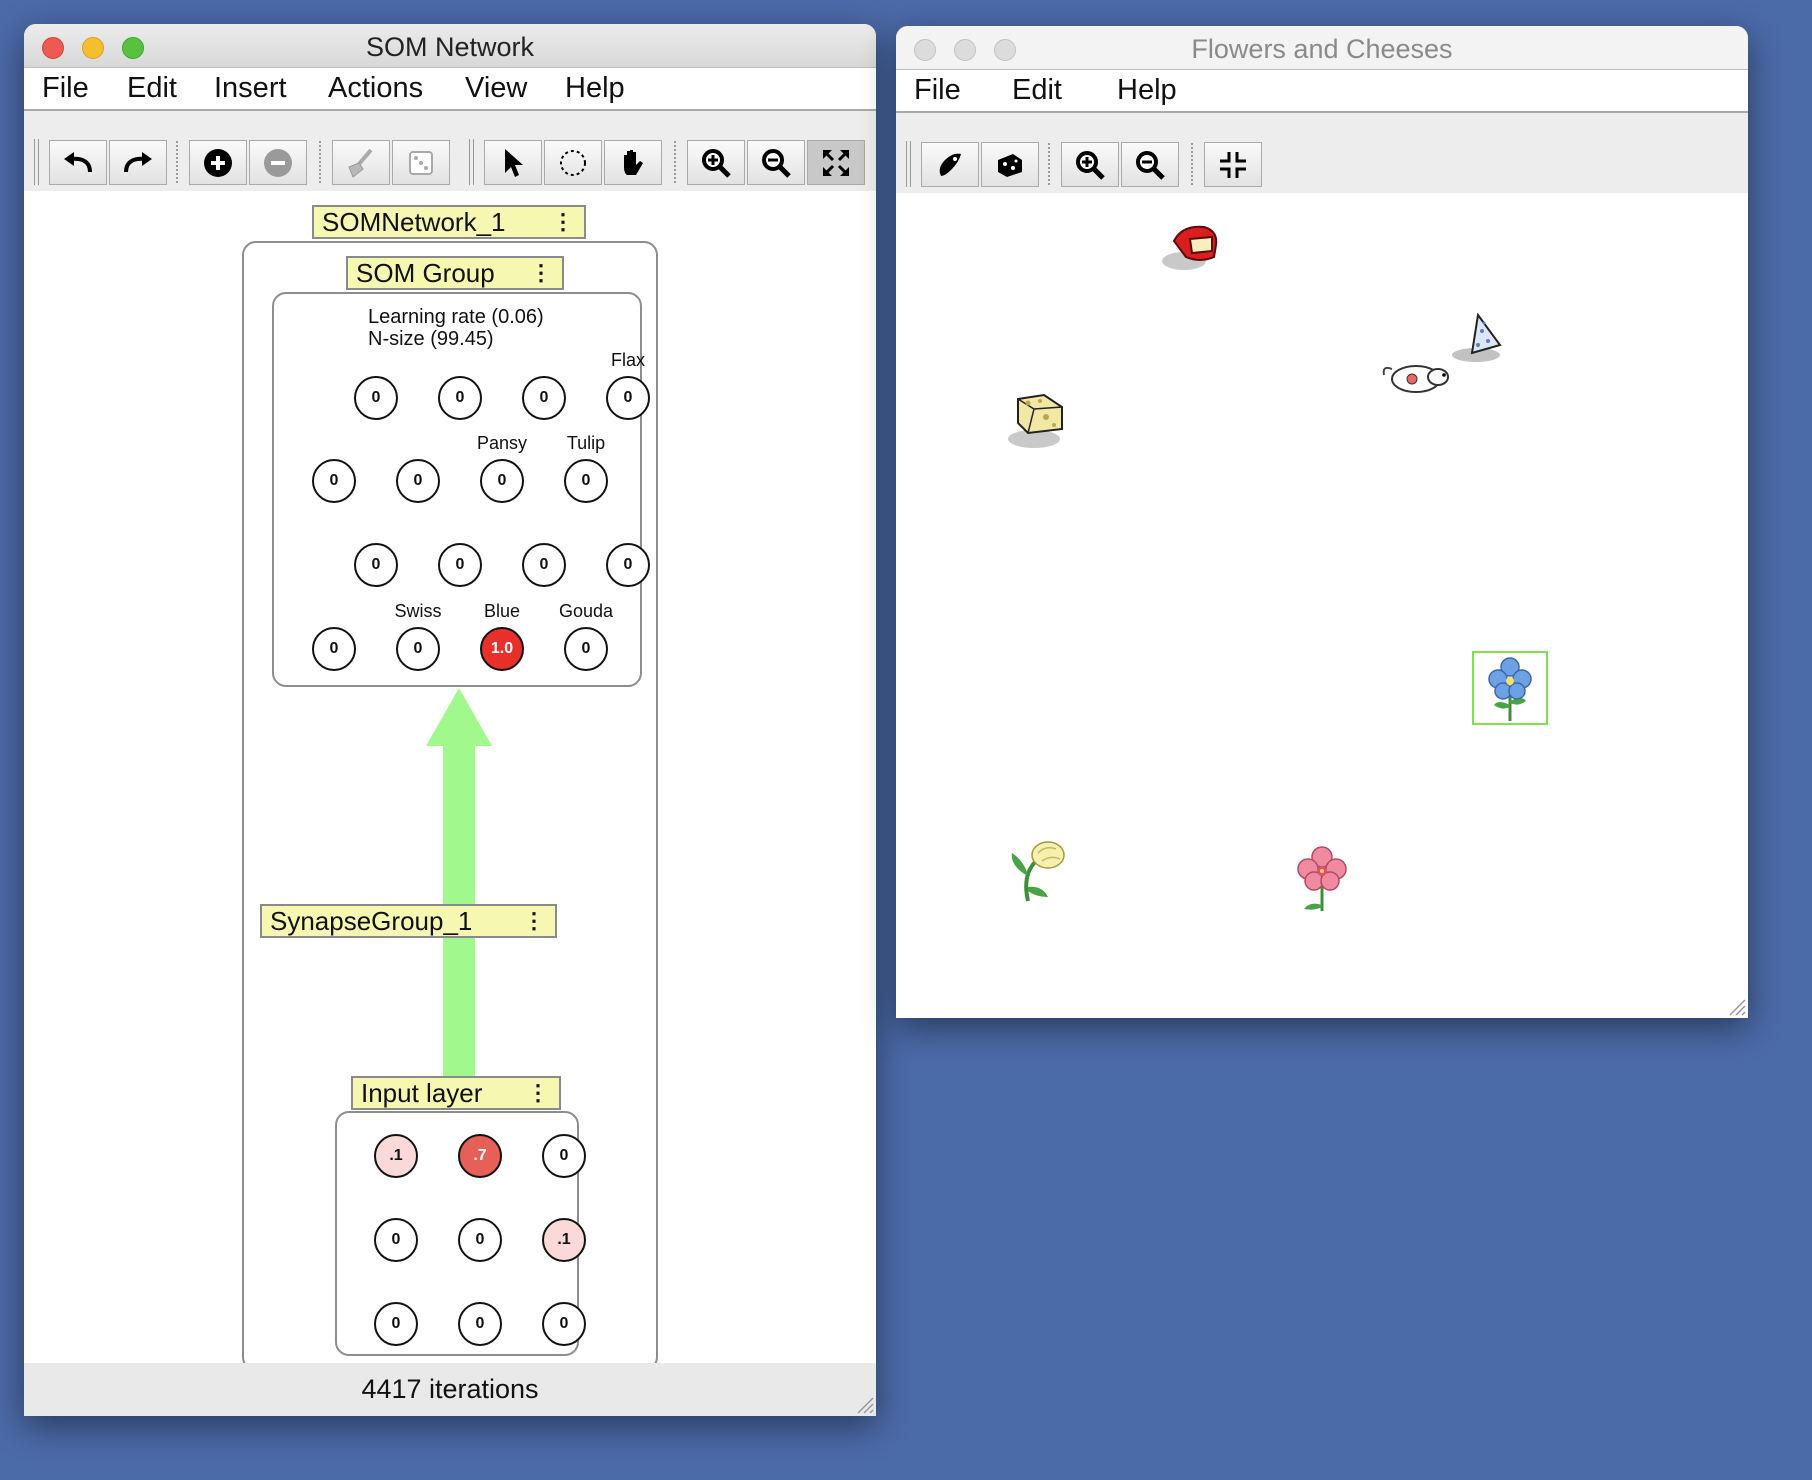  I want to click on som-network-label: SOMNetwork_1 ⋮, so click(449, 222).